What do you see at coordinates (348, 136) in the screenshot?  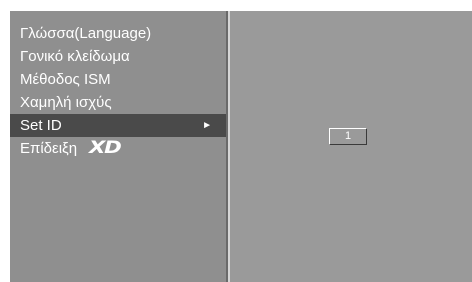 I see `set-id-value-box: 1` at bounding box center [348, 136].